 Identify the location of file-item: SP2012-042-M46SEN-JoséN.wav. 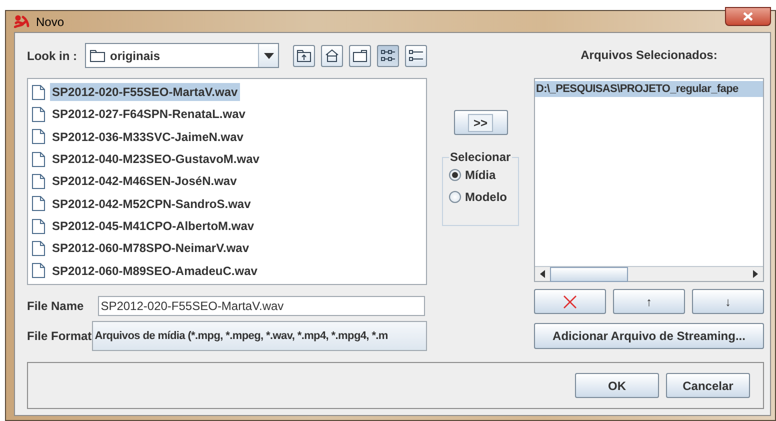
(144, 181).